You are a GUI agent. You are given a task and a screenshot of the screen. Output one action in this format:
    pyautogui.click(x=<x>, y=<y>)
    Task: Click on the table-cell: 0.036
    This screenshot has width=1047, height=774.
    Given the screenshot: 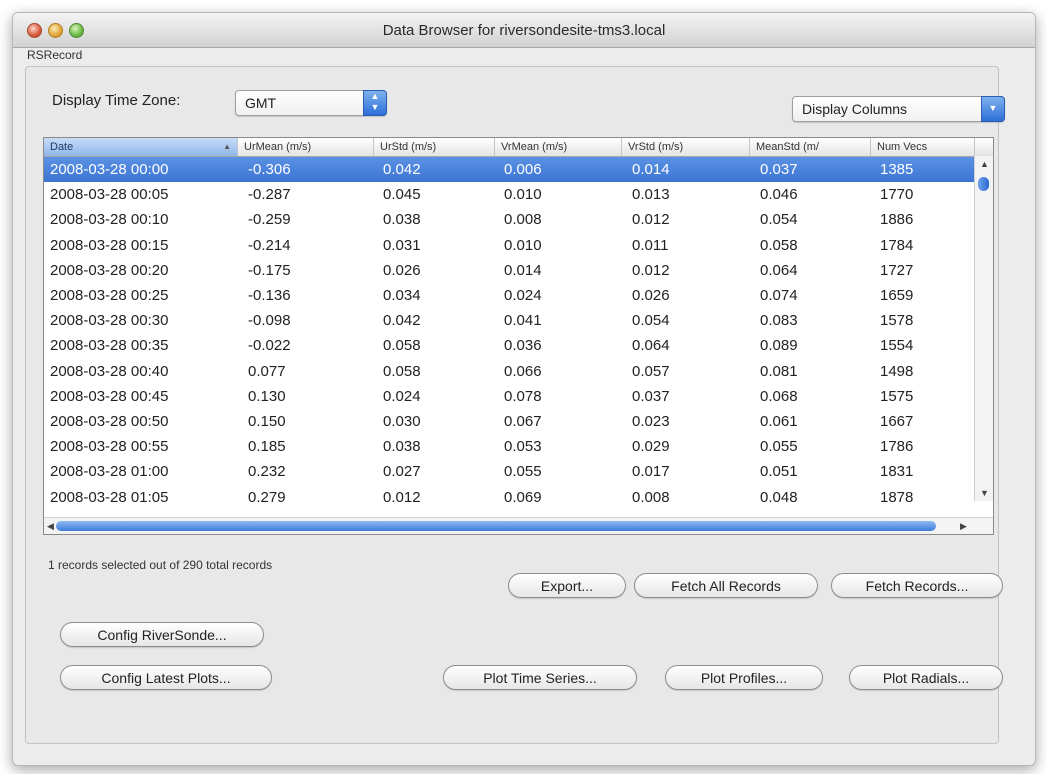 What is the action you would take?
    pyautogui.click(x=523, y=346)
    